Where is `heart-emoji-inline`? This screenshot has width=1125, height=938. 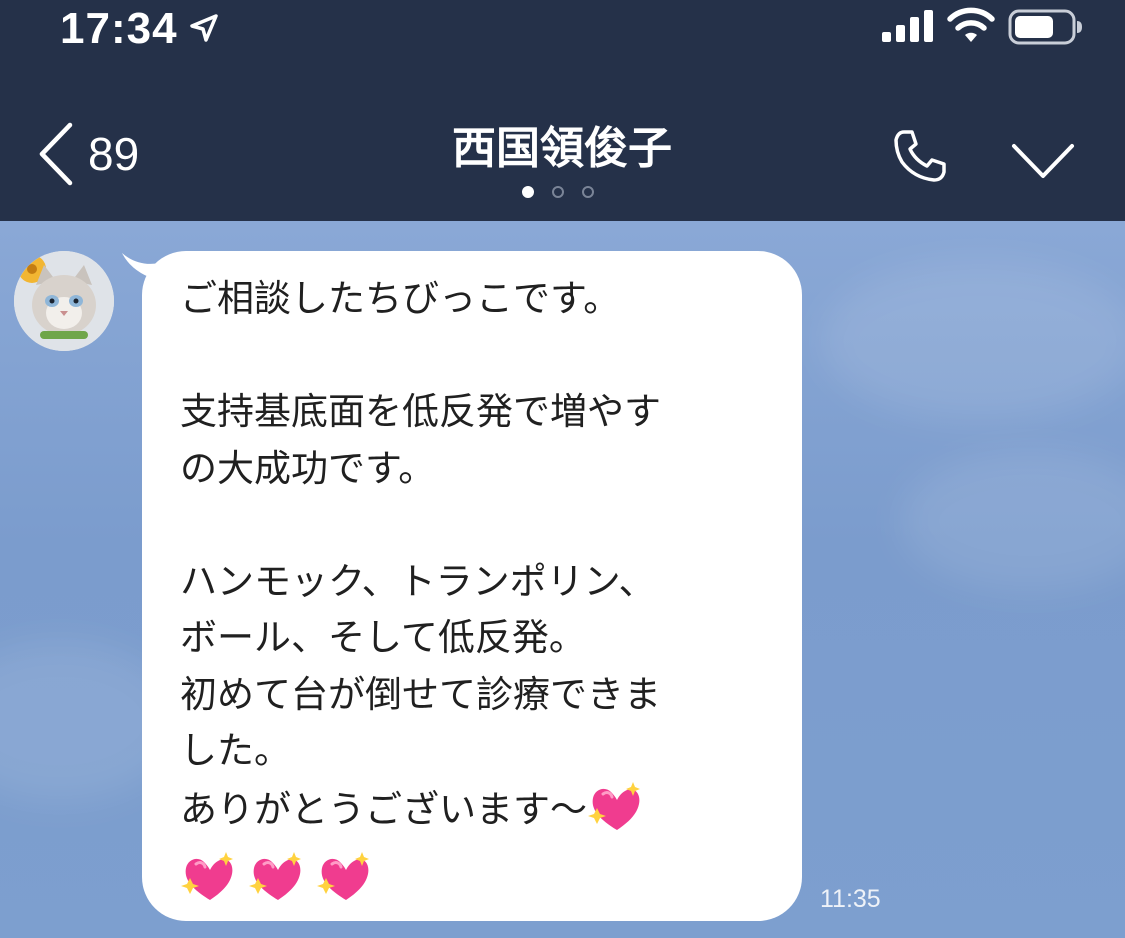 heart-emoji-inline is located at coordinates (621, 815).